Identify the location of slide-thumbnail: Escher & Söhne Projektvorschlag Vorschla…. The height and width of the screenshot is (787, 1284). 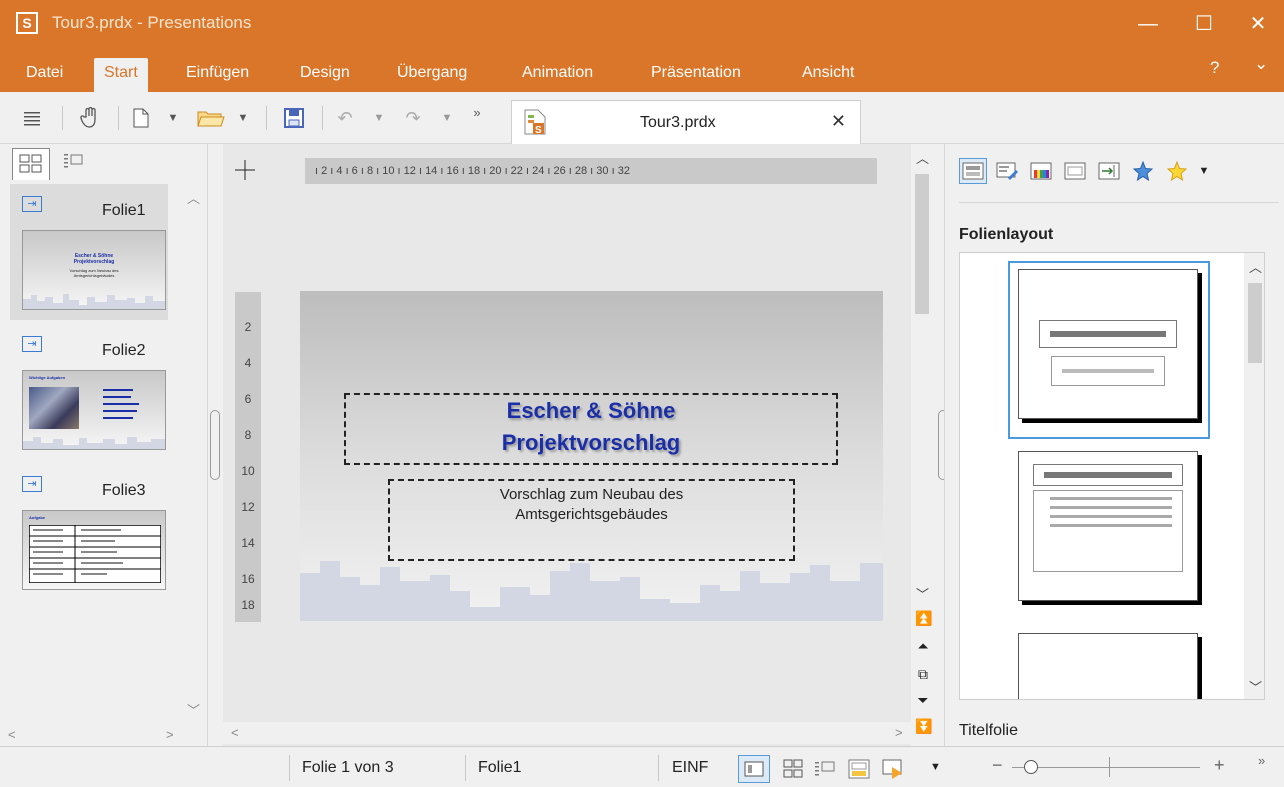
(94, 270).